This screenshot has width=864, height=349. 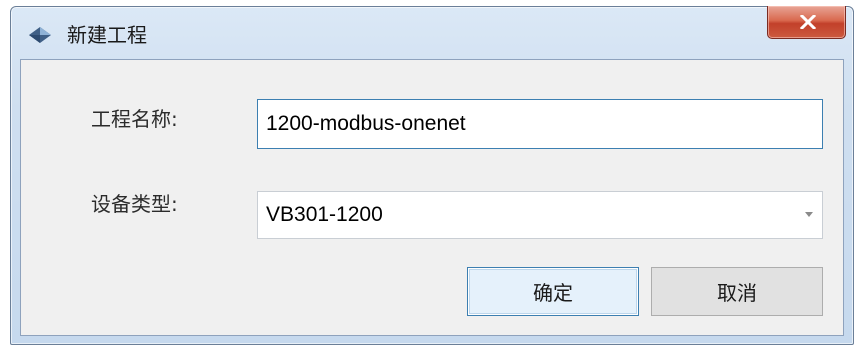 I want to click on diamond-app-icon, so click(x=40, y=35).